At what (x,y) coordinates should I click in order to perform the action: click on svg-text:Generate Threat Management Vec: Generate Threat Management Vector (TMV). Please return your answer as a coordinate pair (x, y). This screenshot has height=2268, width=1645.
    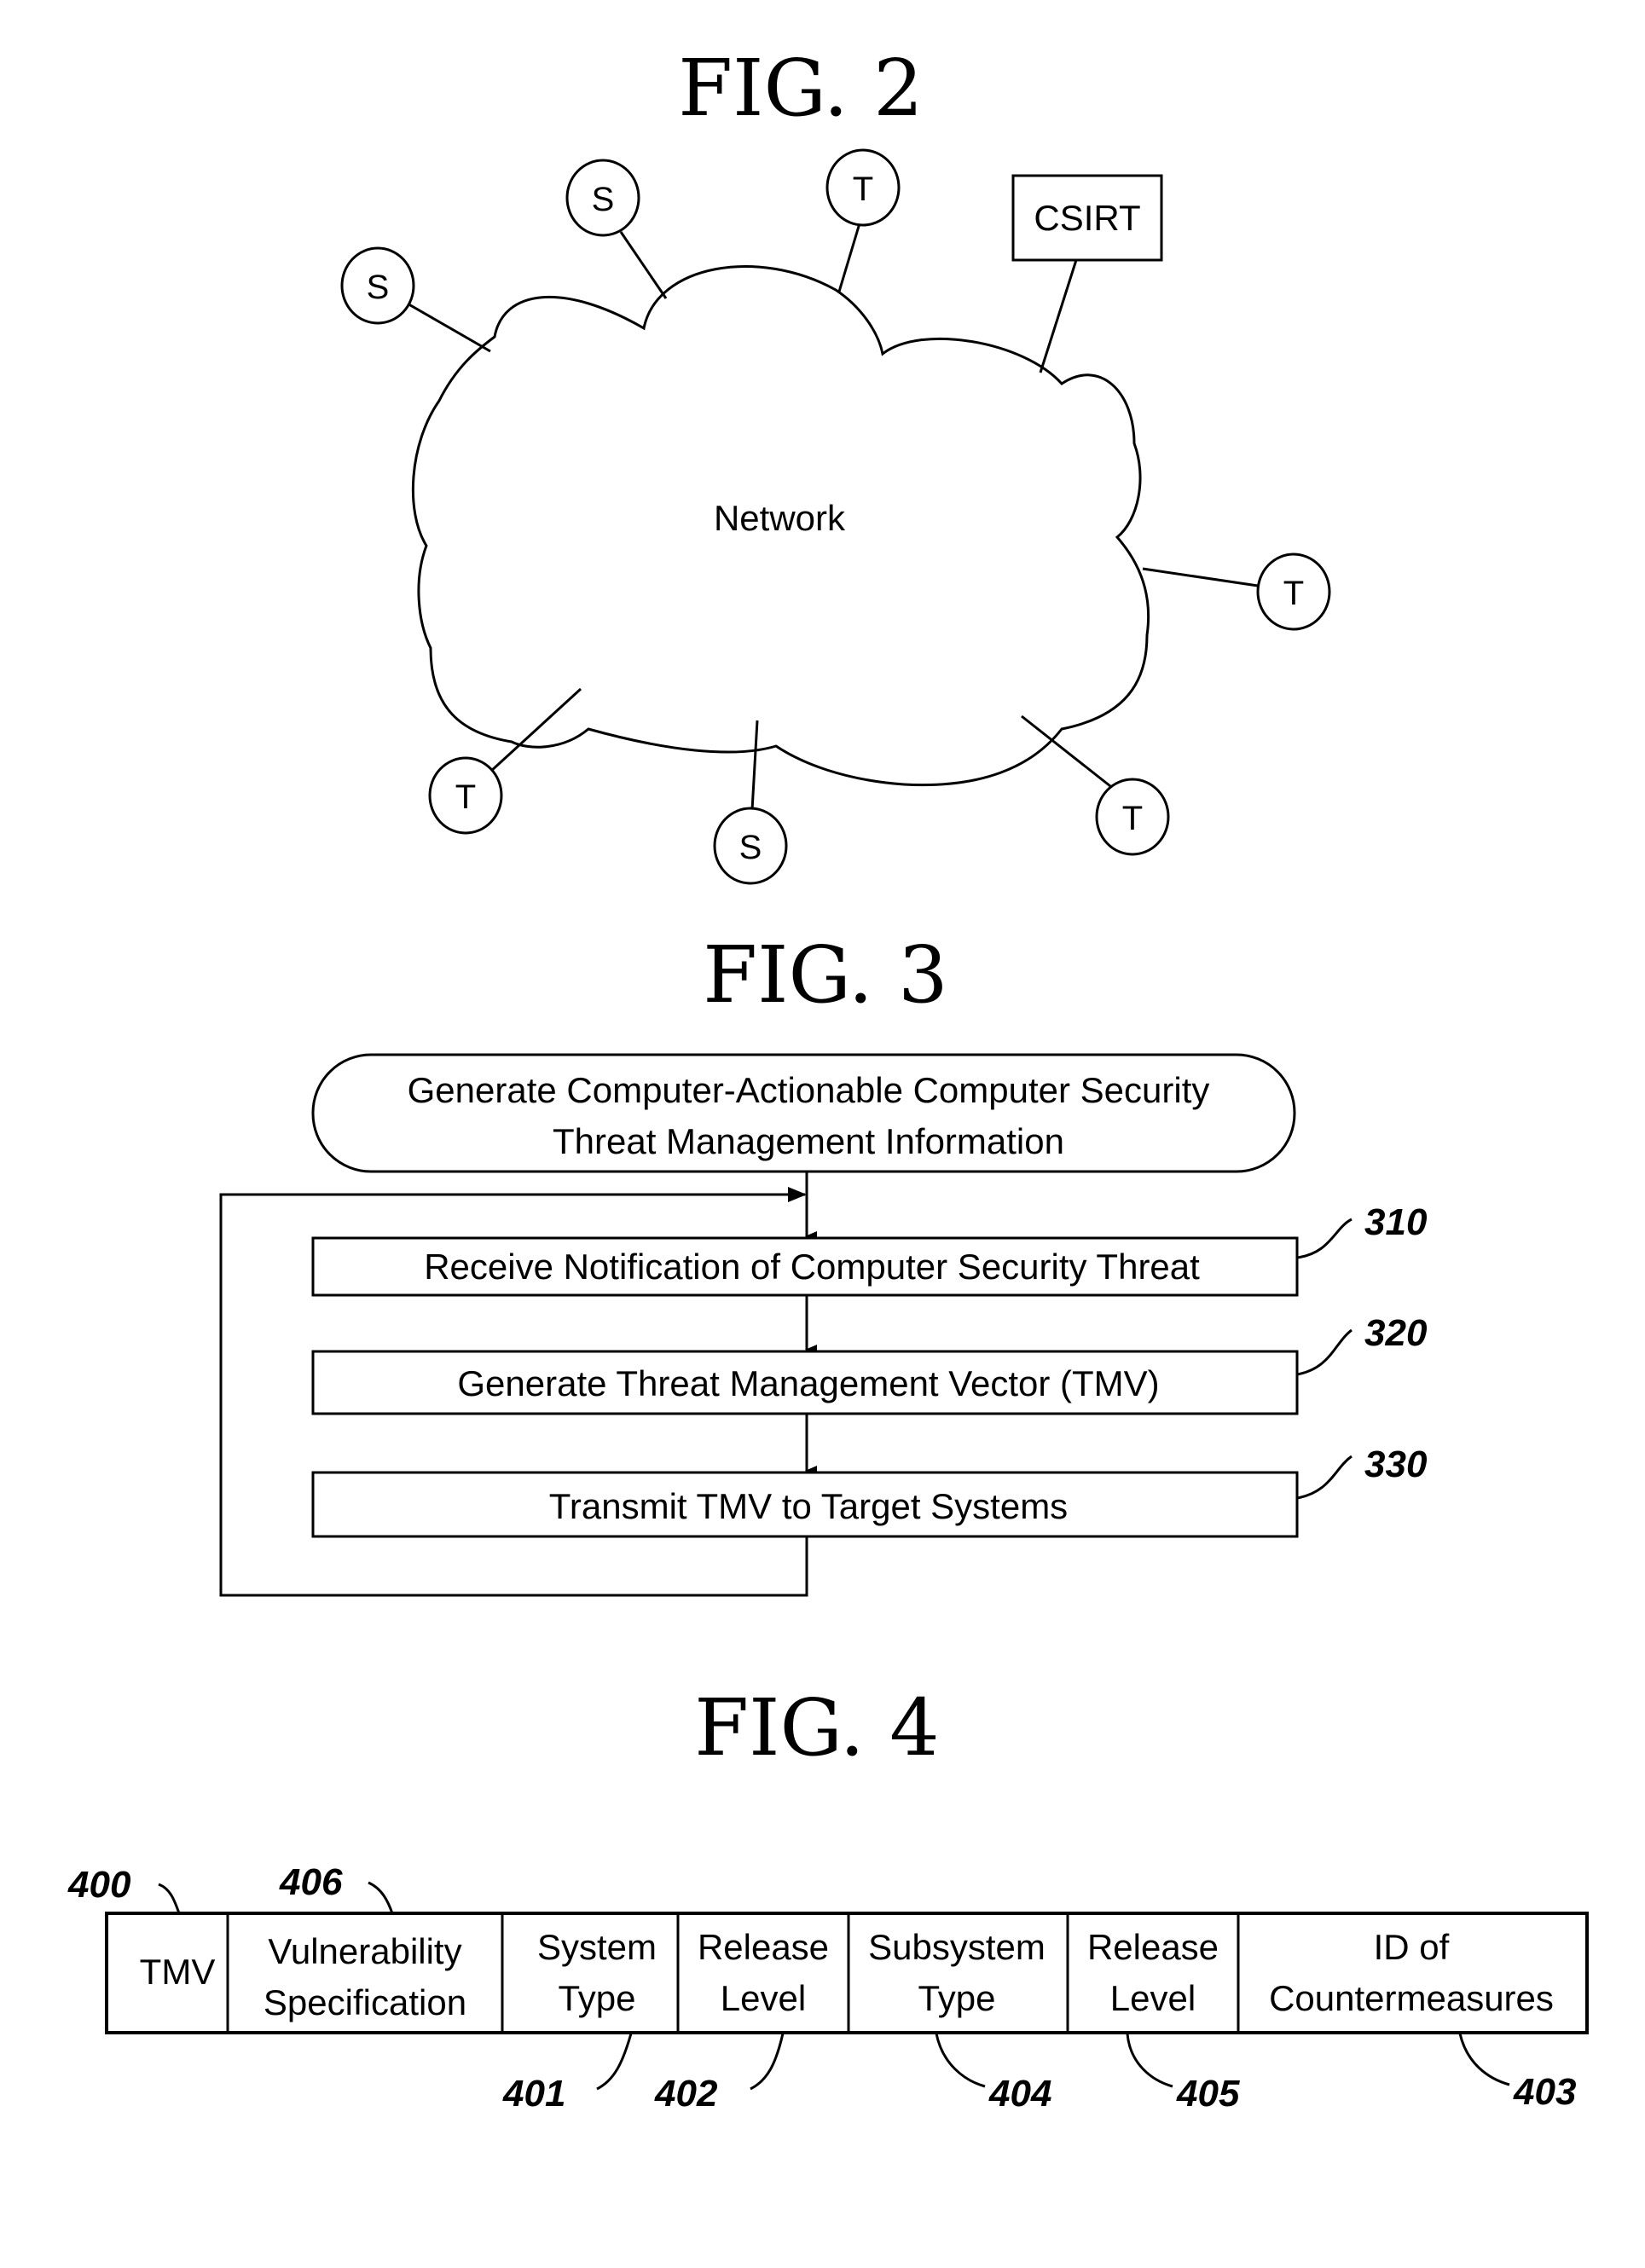
    Looking at the image, I should click on (808, 1383).